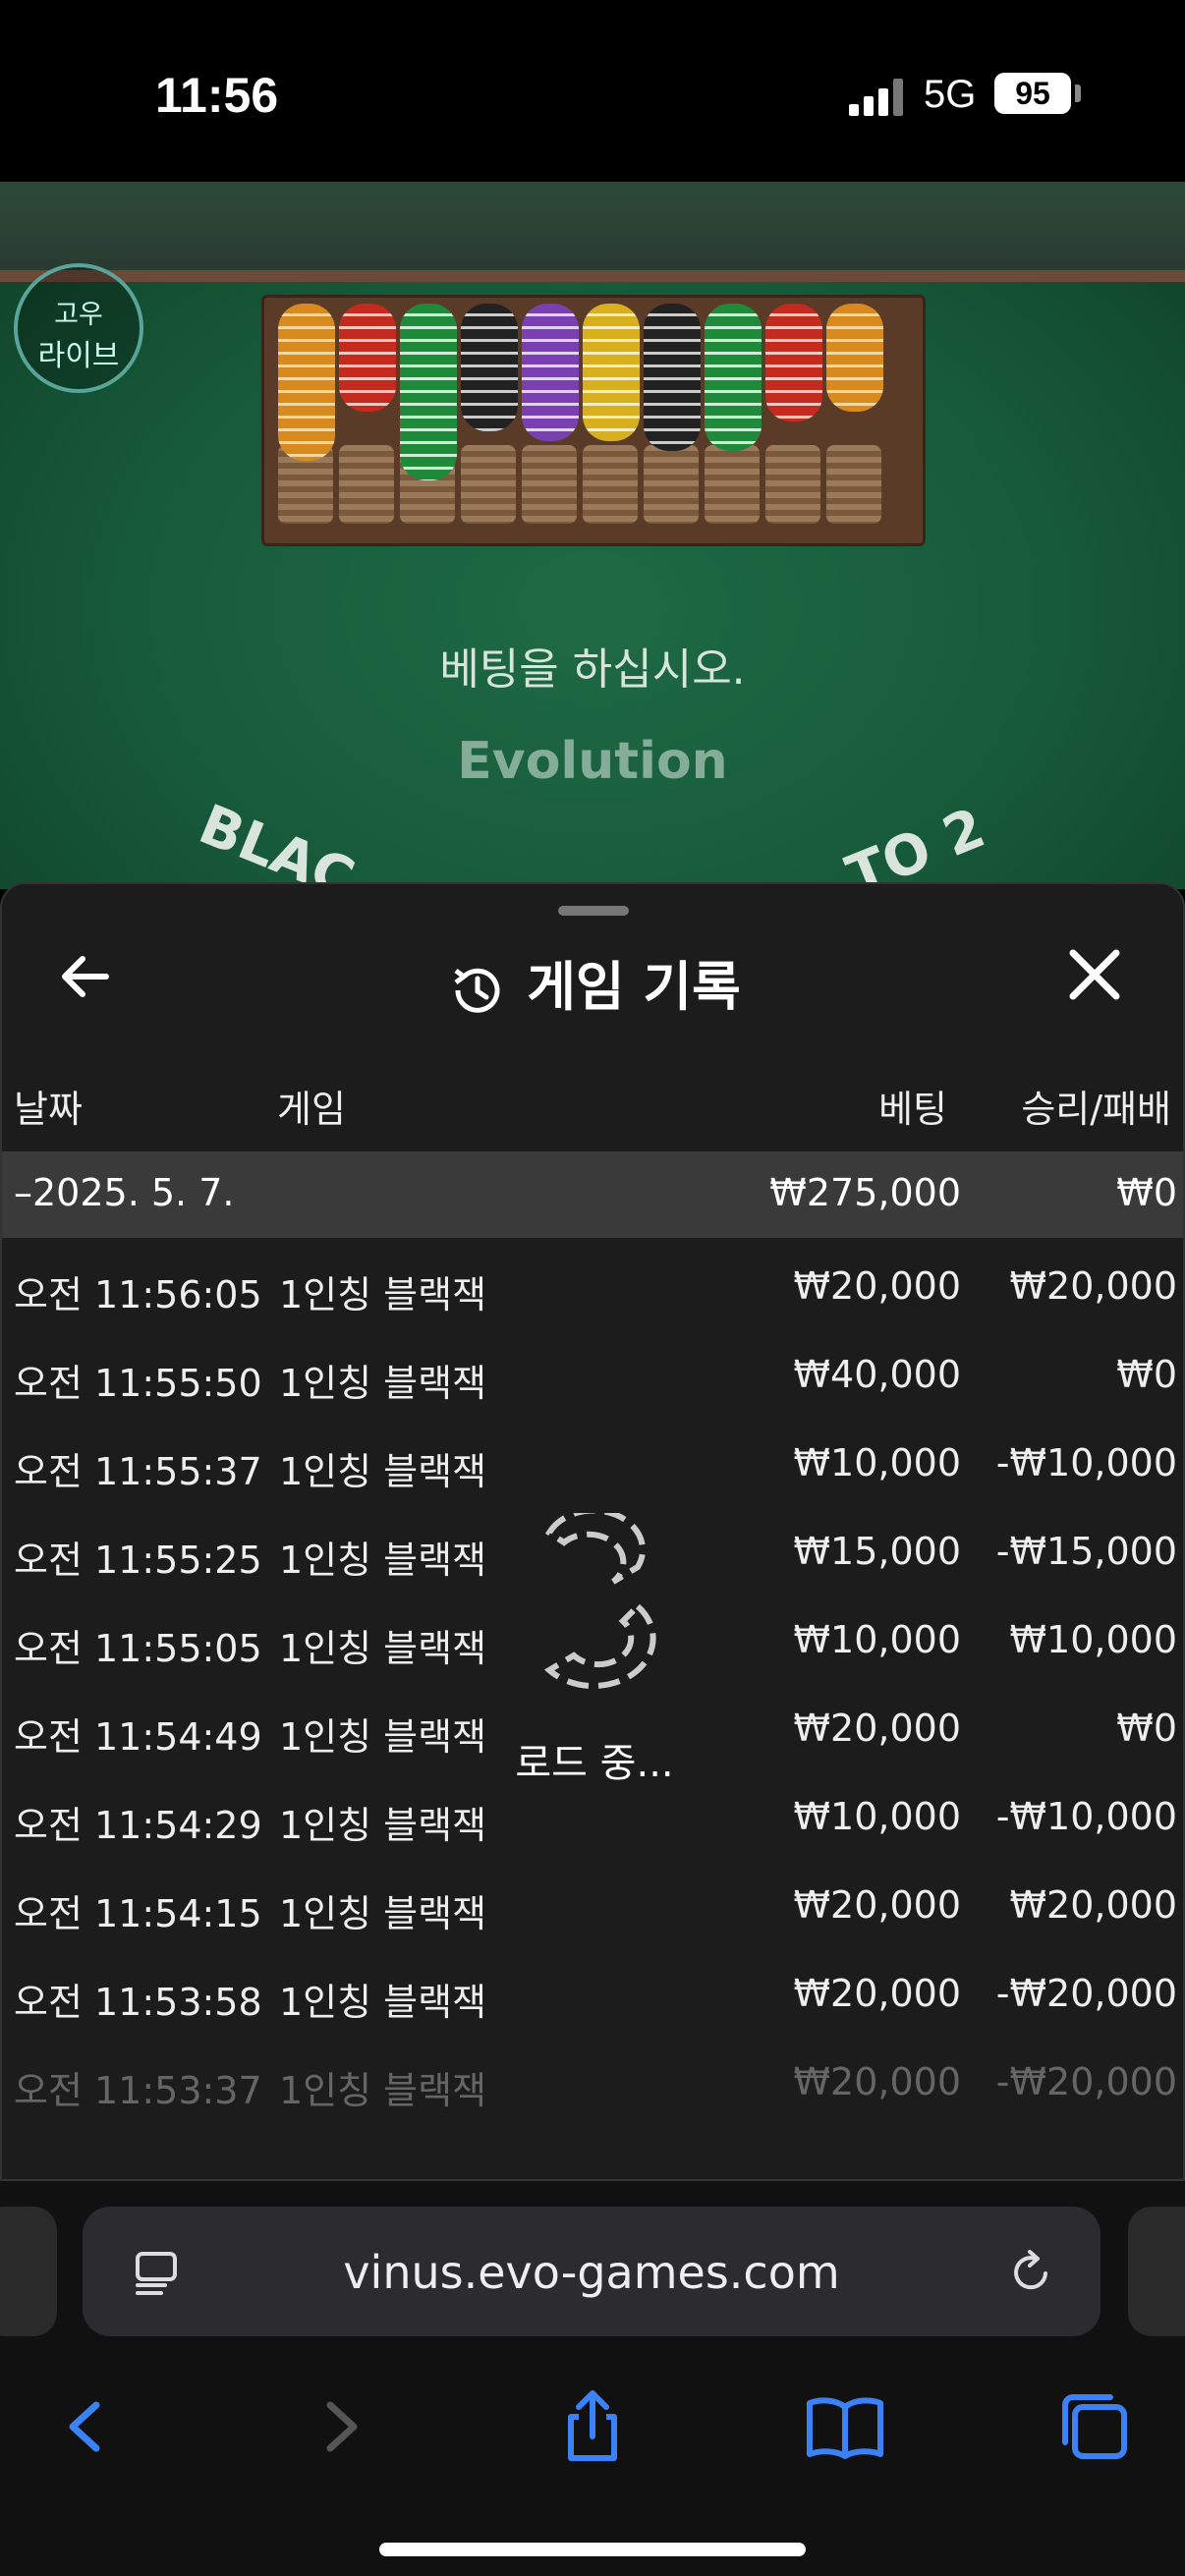  What do you see at coordinates (1033, 93) in the screenshot?
I see `battery-icon: 95` at bounding box center [1033, 93].